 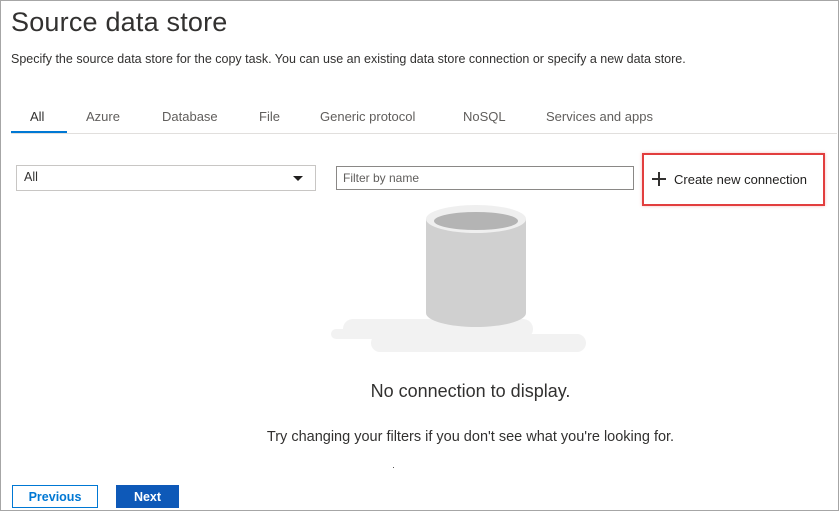 What do you see at coordinates (659, 179) in the screenshot?
I see `plus-icon` at bounding box center [659, 179].